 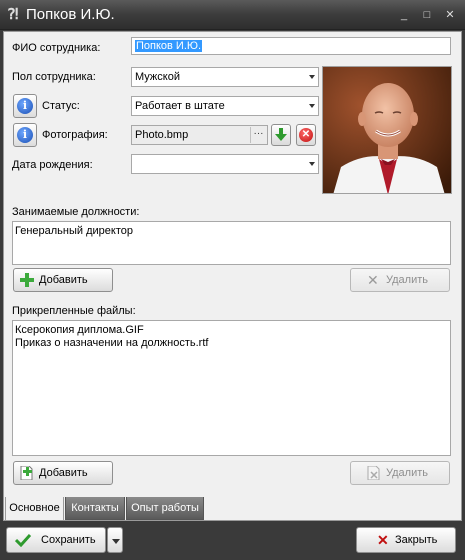 What do you see at coordinates (157, 77) in the screenshot?
I see `gender-value: Мужской` at bounding box center [157, 77].